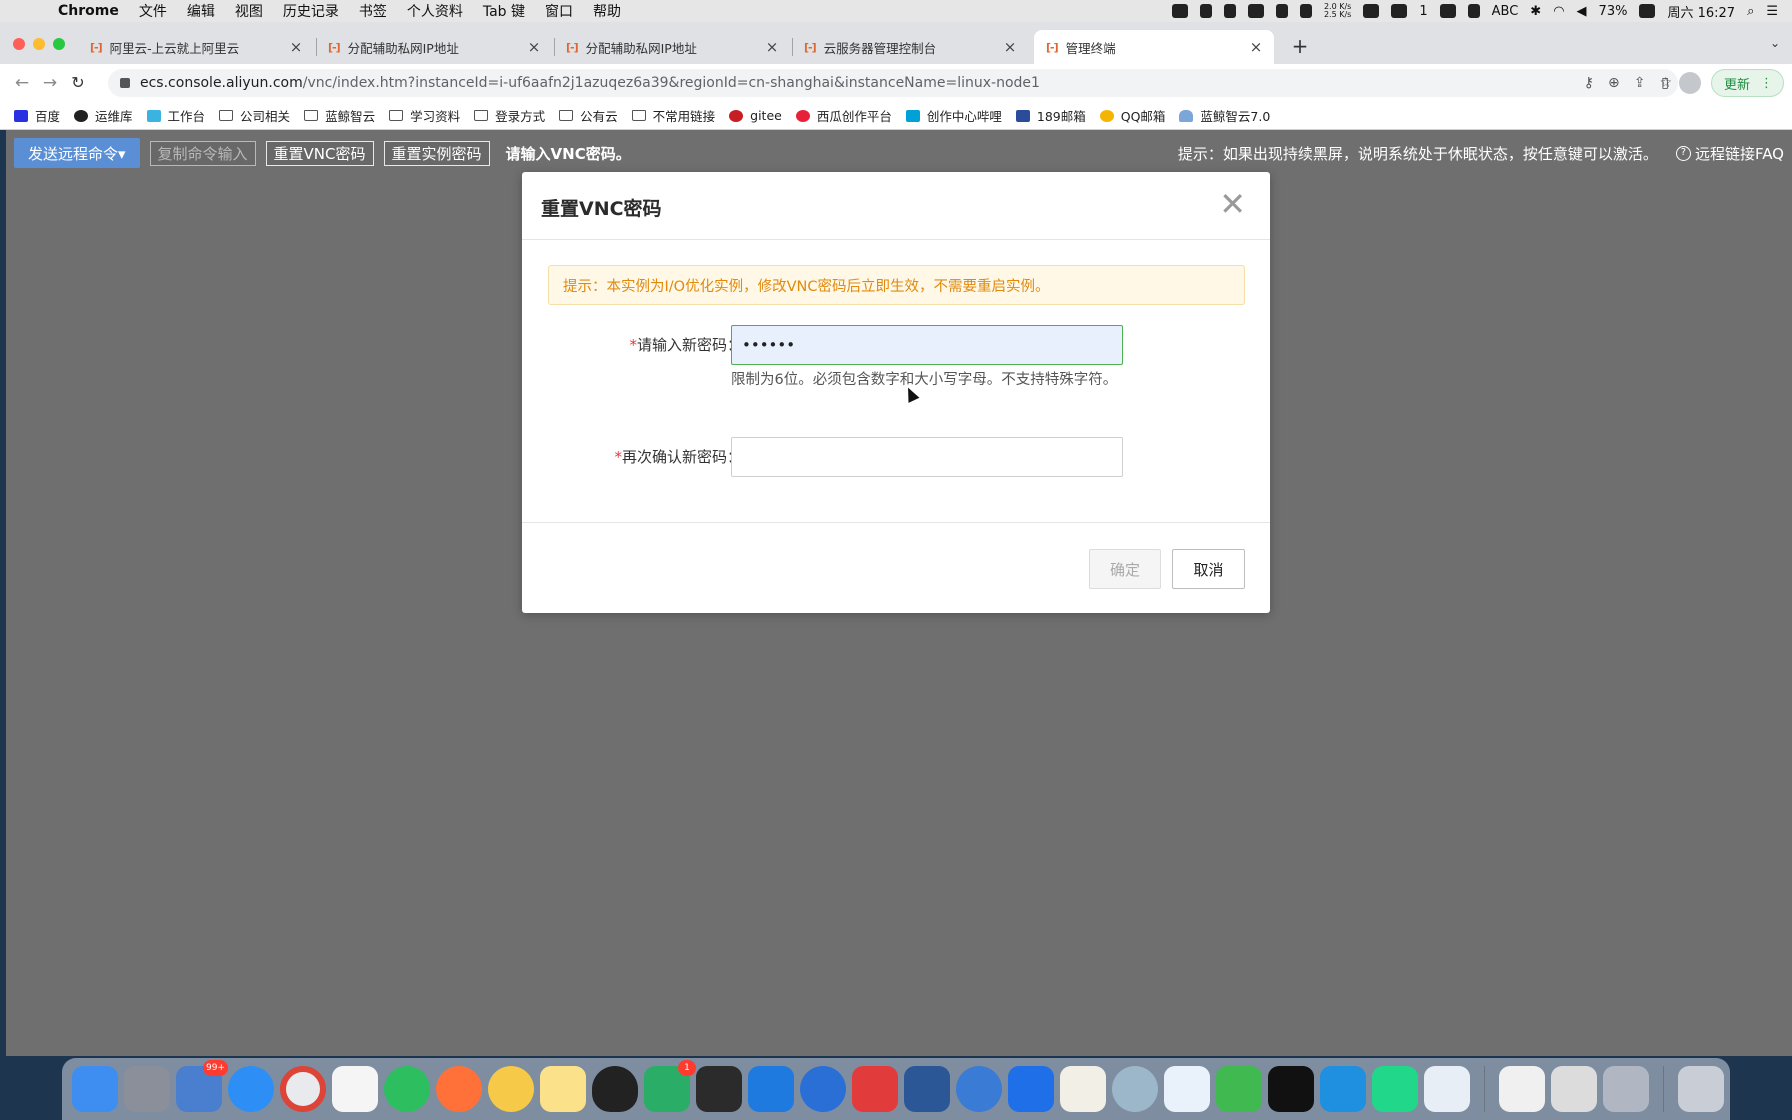 The height and width of the screenshot is (1120, 1792). I want to click on qq-icon, so click(615, 1089).